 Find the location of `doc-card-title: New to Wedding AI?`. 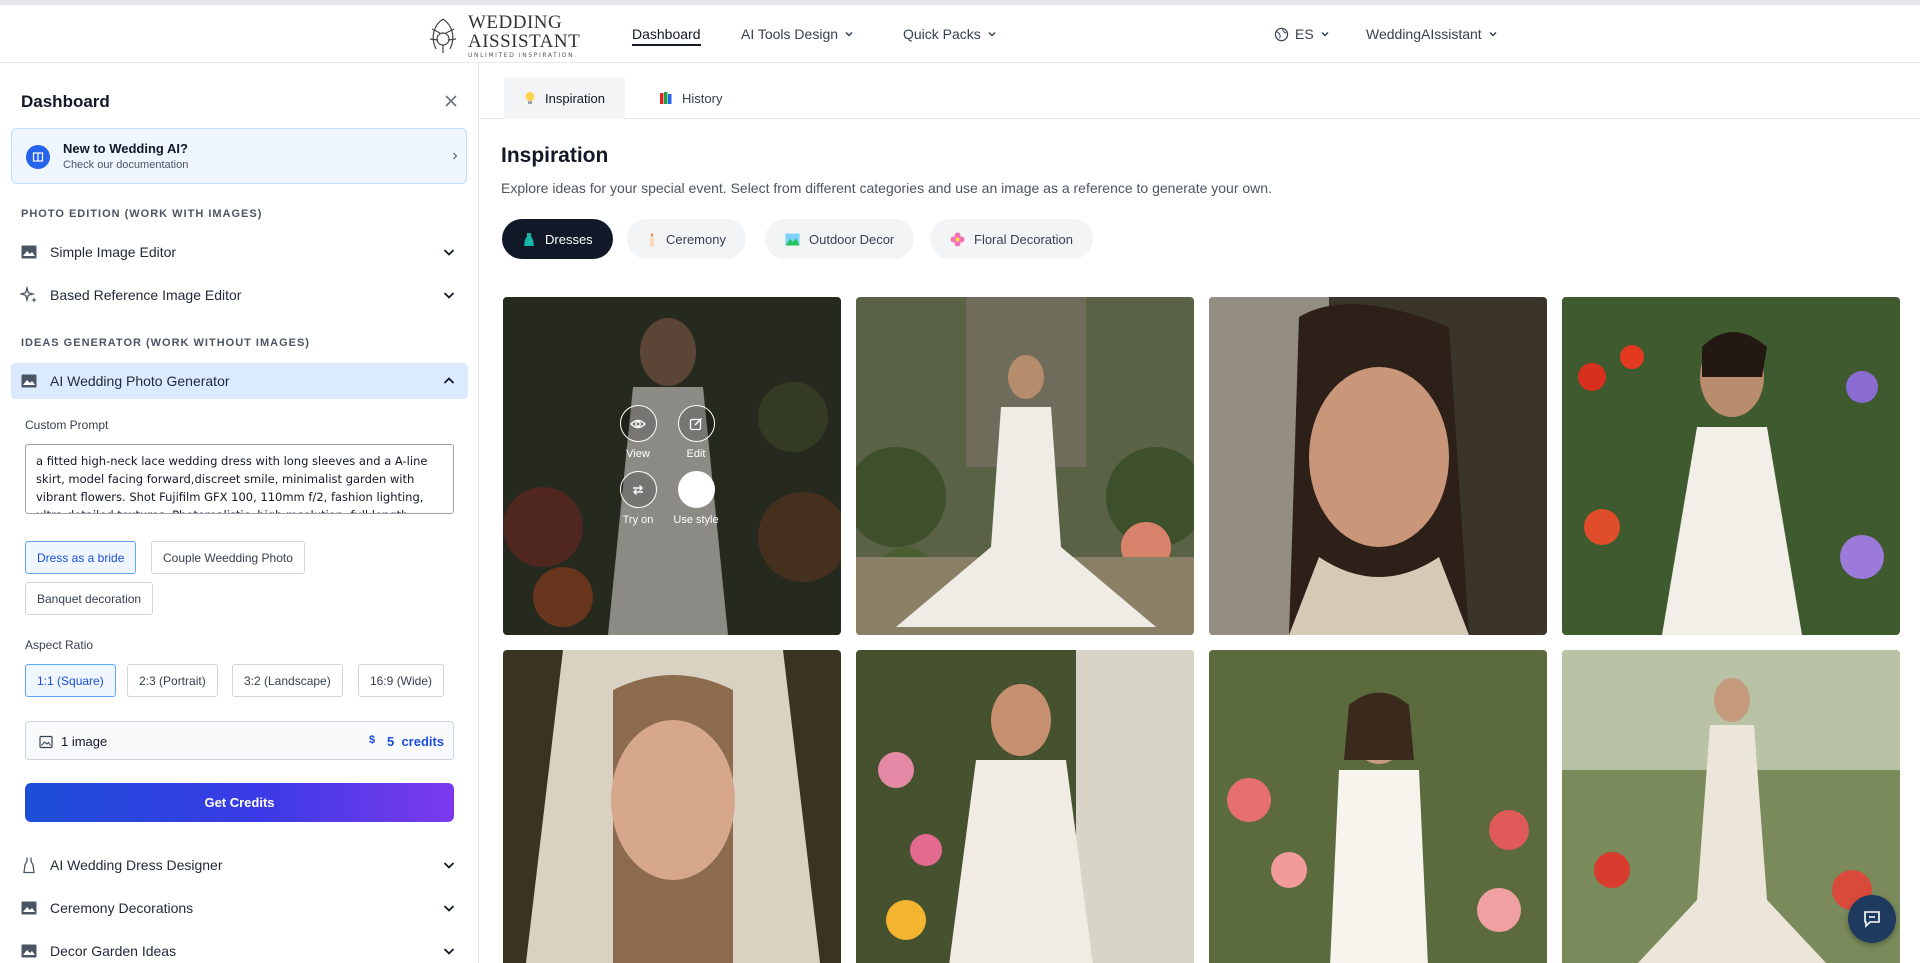

doc-card-title: New to Wedding AI? is located at coordinates (125, 148).